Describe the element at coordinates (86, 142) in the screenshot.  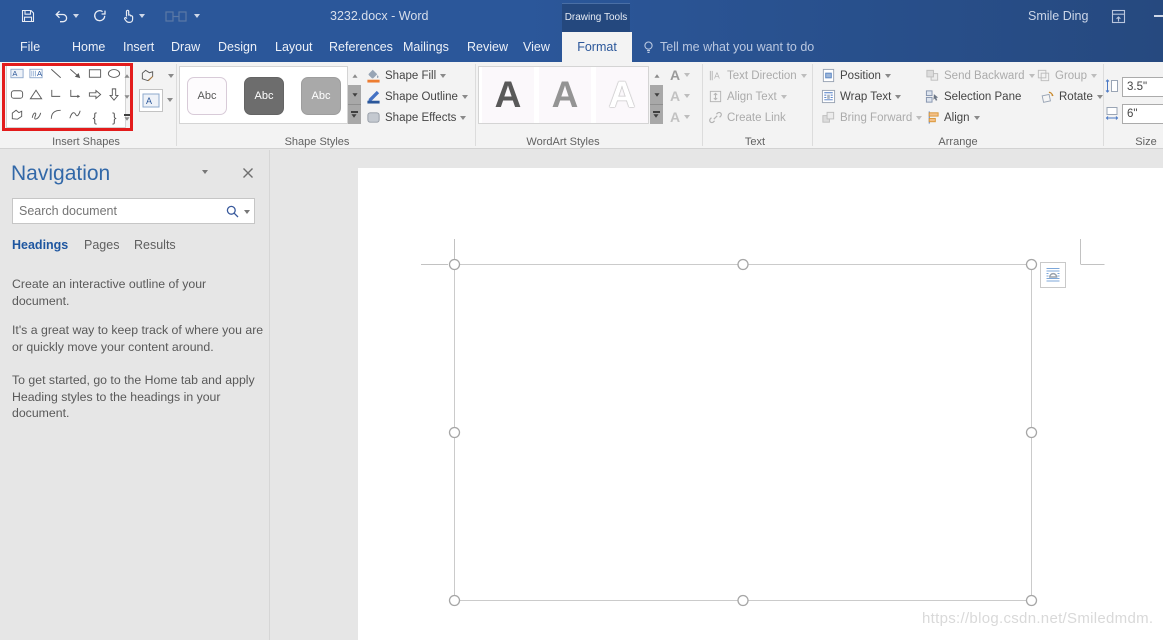
I see `insert-shapes-group-label: Insert Shapes` at that location.